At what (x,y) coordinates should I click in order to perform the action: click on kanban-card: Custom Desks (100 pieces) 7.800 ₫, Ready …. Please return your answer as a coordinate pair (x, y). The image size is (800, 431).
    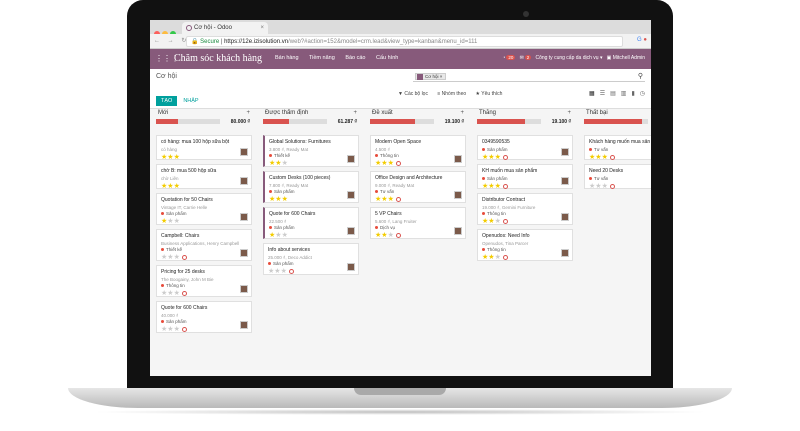
    Looking at the image, I should click on (311, 187).